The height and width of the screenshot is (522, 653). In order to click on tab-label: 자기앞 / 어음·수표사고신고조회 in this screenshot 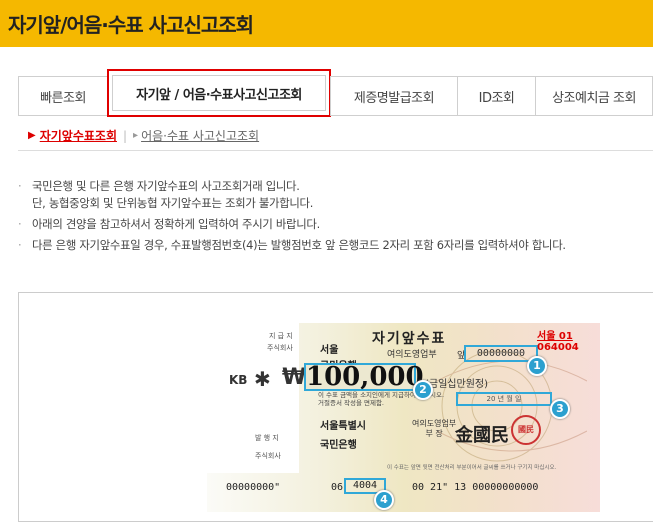, I will do `click(219, 95)`.